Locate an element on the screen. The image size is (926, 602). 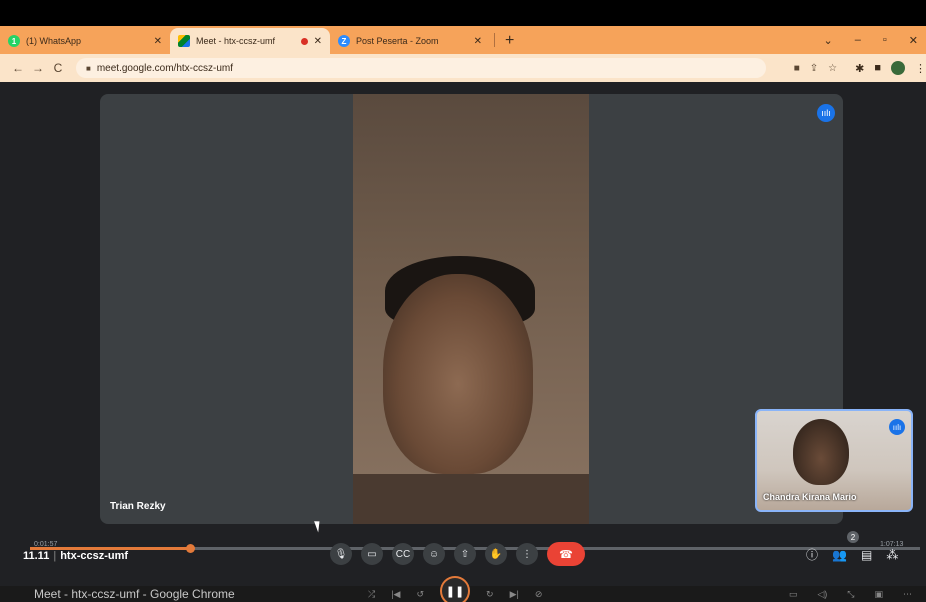
video-face is located at coordinates (458, 374).